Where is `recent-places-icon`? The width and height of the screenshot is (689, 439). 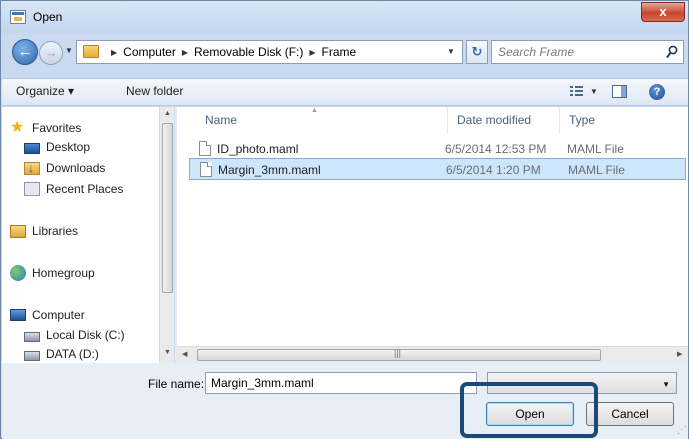
recent-places-icon is located at coordinates (32, 189).